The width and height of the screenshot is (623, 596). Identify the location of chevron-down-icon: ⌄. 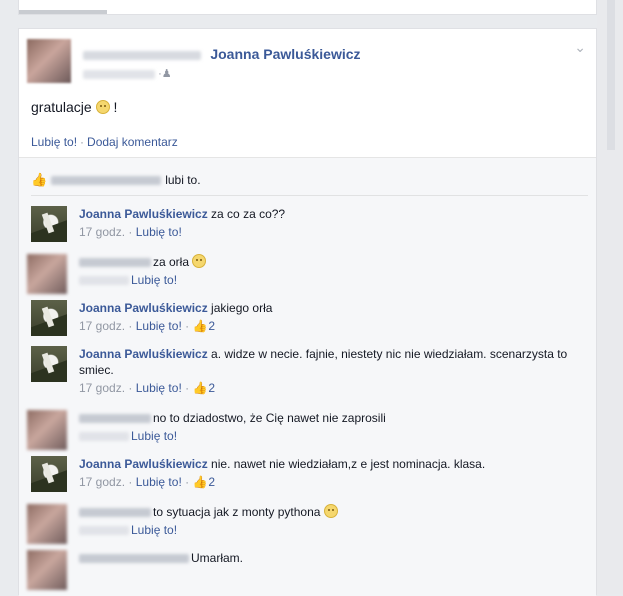
(580, 47).